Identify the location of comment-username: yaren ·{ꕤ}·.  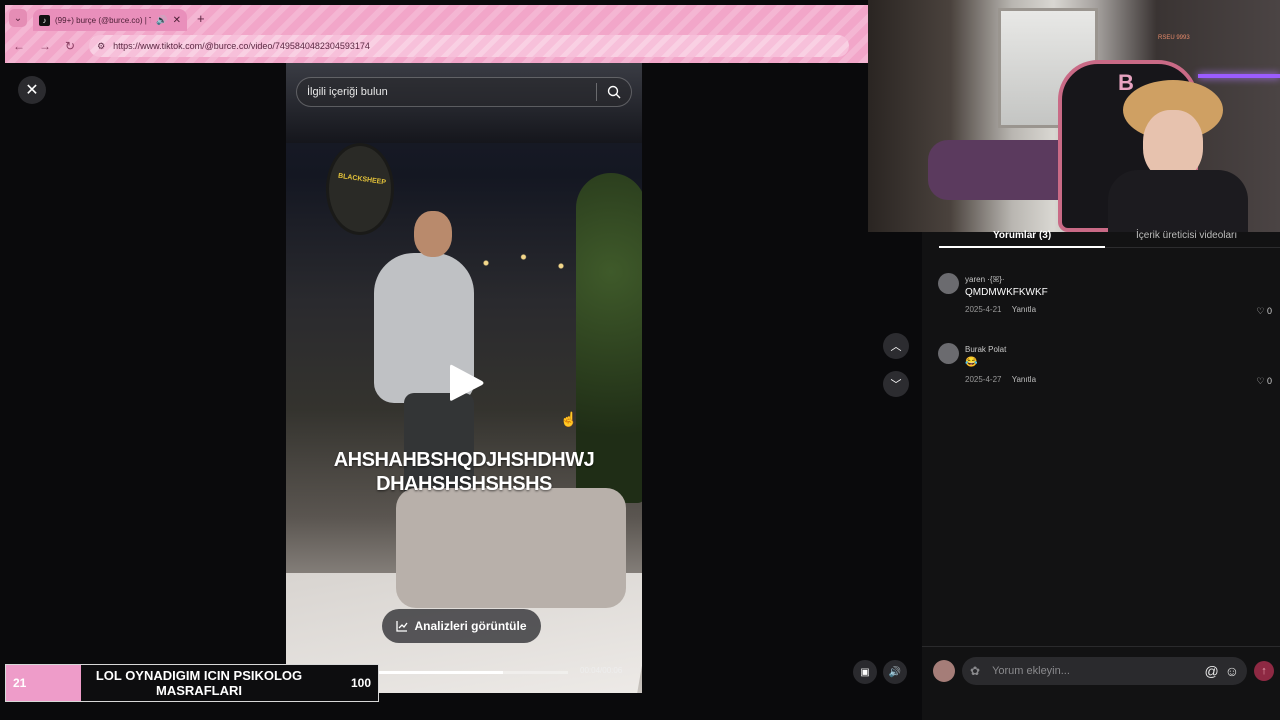
(985, 280).